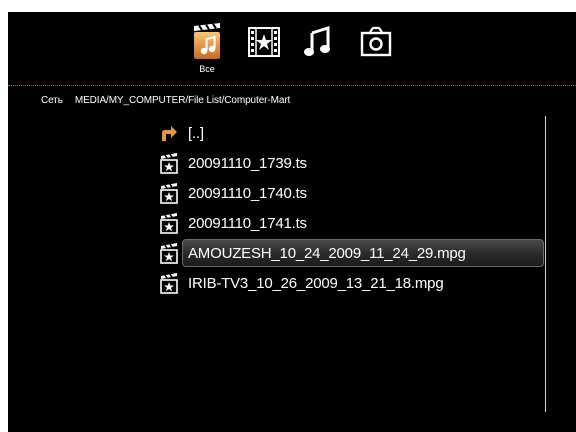  Describe the element at coordinates (318, 42) in the screenshot. I see `music-note-icon` at that location.